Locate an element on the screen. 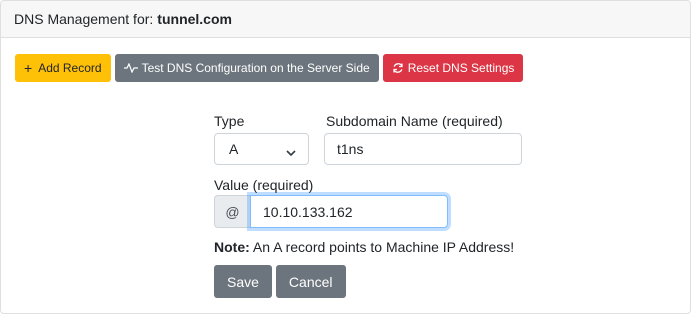 The image size is (691, 323). reset-dns-label: Reset DNS Settings is located at coordinates (461, 68).